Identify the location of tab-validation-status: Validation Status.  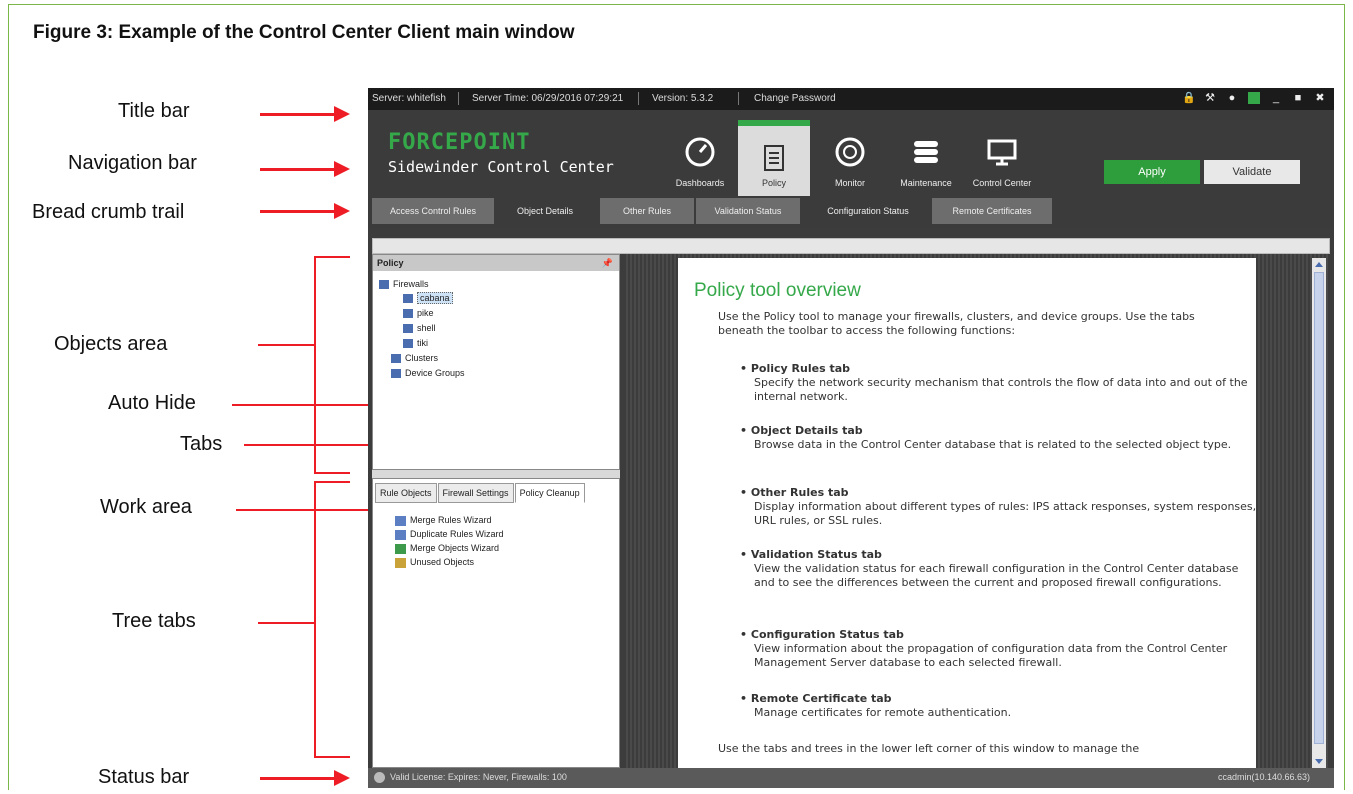
(748, 211).